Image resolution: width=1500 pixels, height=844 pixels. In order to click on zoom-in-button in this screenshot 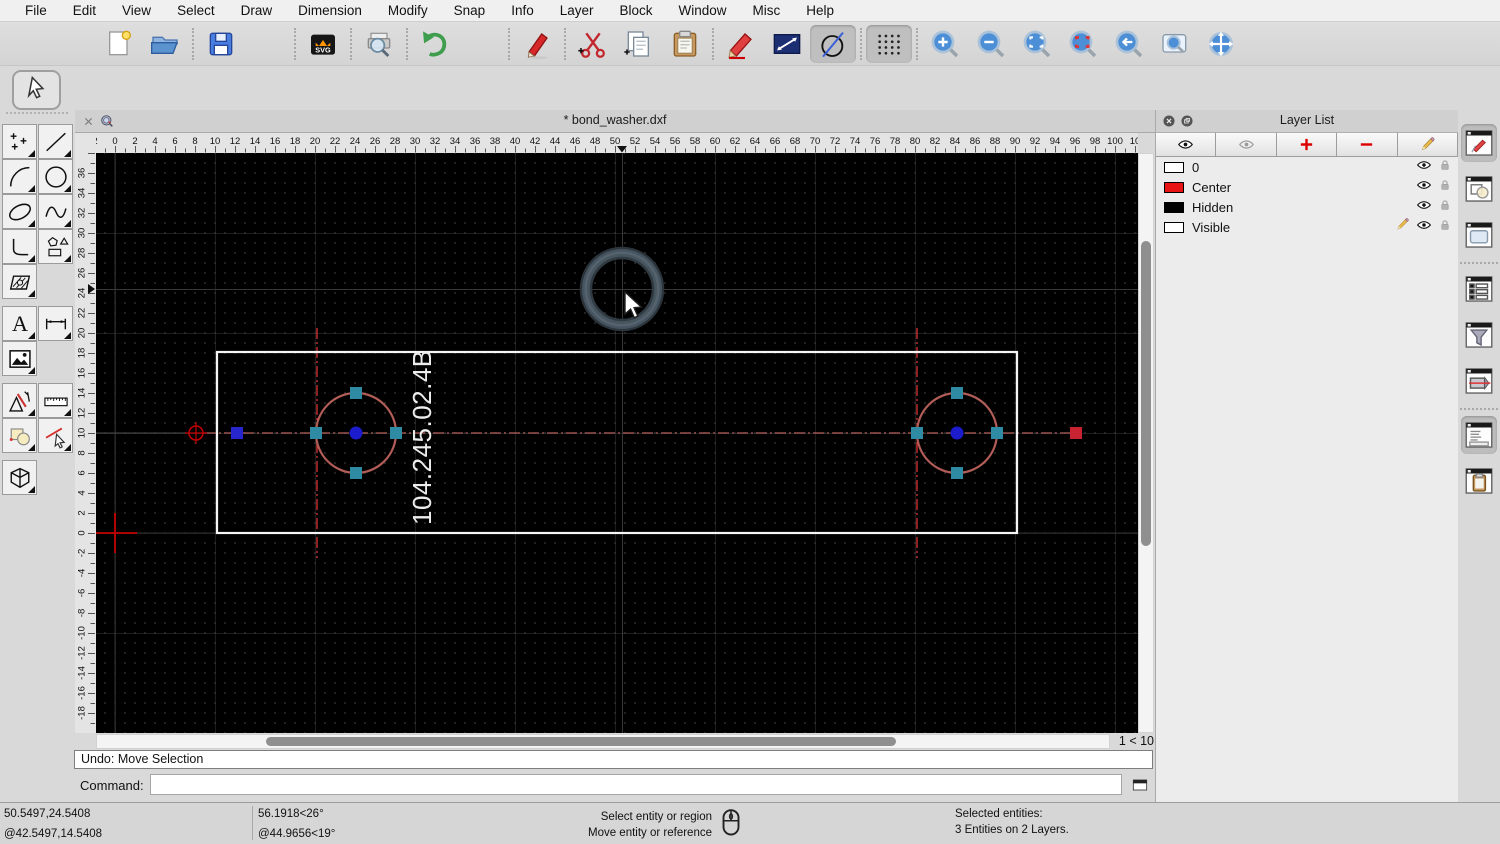, I will do `click(945, 44)`.